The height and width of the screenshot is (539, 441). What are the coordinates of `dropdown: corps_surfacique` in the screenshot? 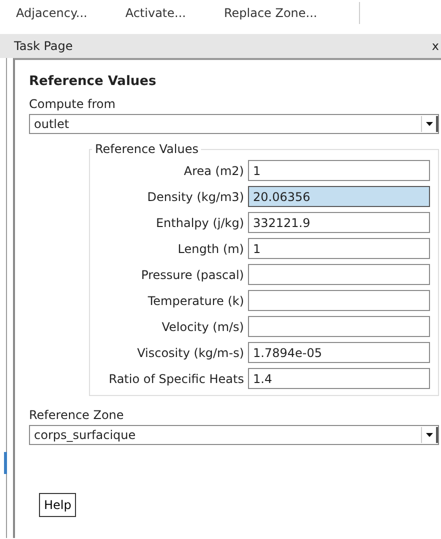 It's located at (234, 435).